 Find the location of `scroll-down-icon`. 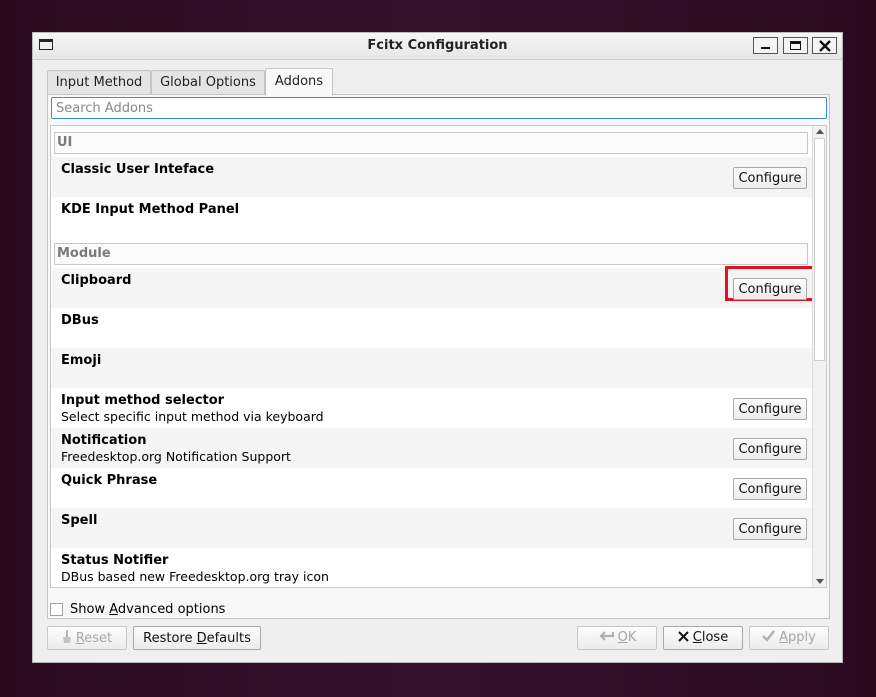

scroll-down-icon is located at coordinates (820, 581).